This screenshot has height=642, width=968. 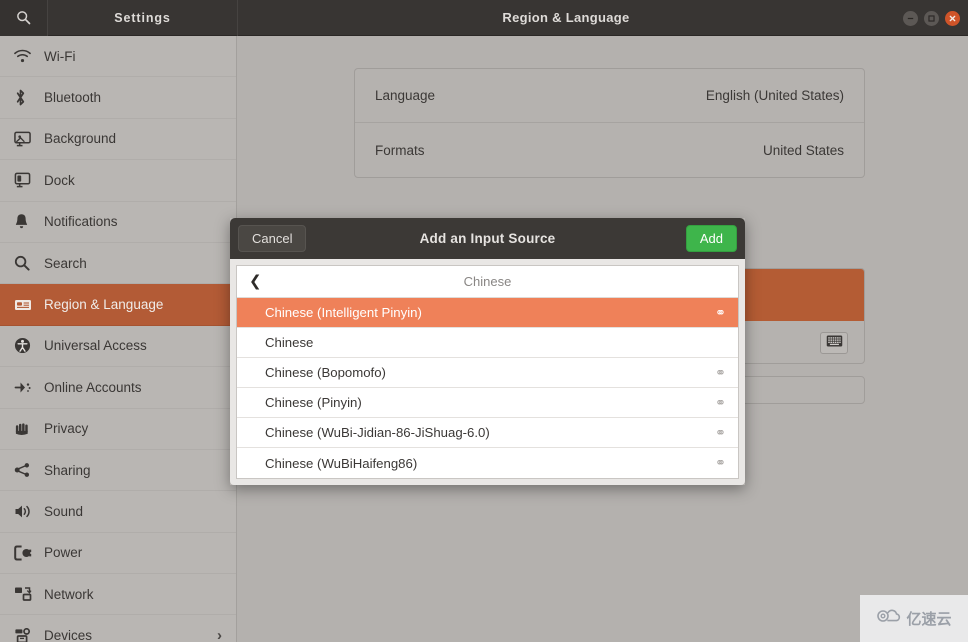 I want to click on list-item: Chinese (Intelligent Pinyin) ⚭, so click(x=487, y=313).